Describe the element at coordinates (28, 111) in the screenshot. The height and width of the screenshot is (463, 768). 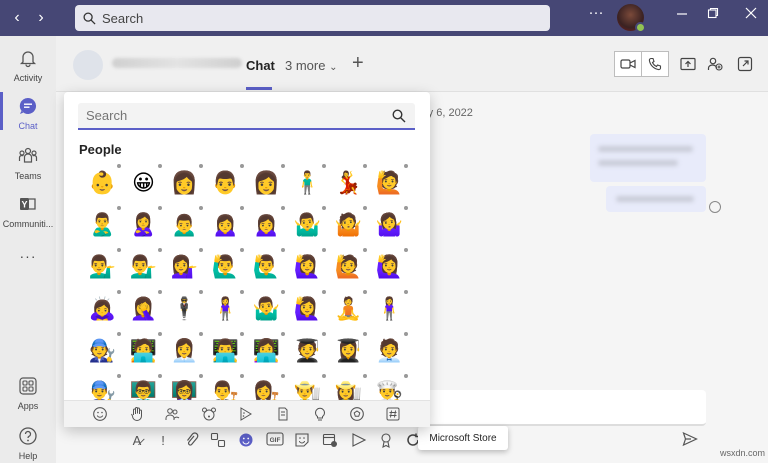
I see `rail-item-chat: Chat` at that location.